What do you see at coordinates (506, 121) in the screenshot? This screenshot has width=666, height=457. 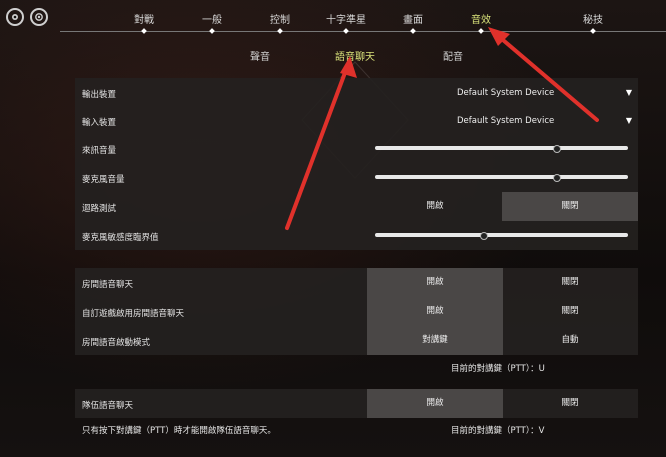 I see `input-device-value: Default System Device` at bounding box center [506, 121].